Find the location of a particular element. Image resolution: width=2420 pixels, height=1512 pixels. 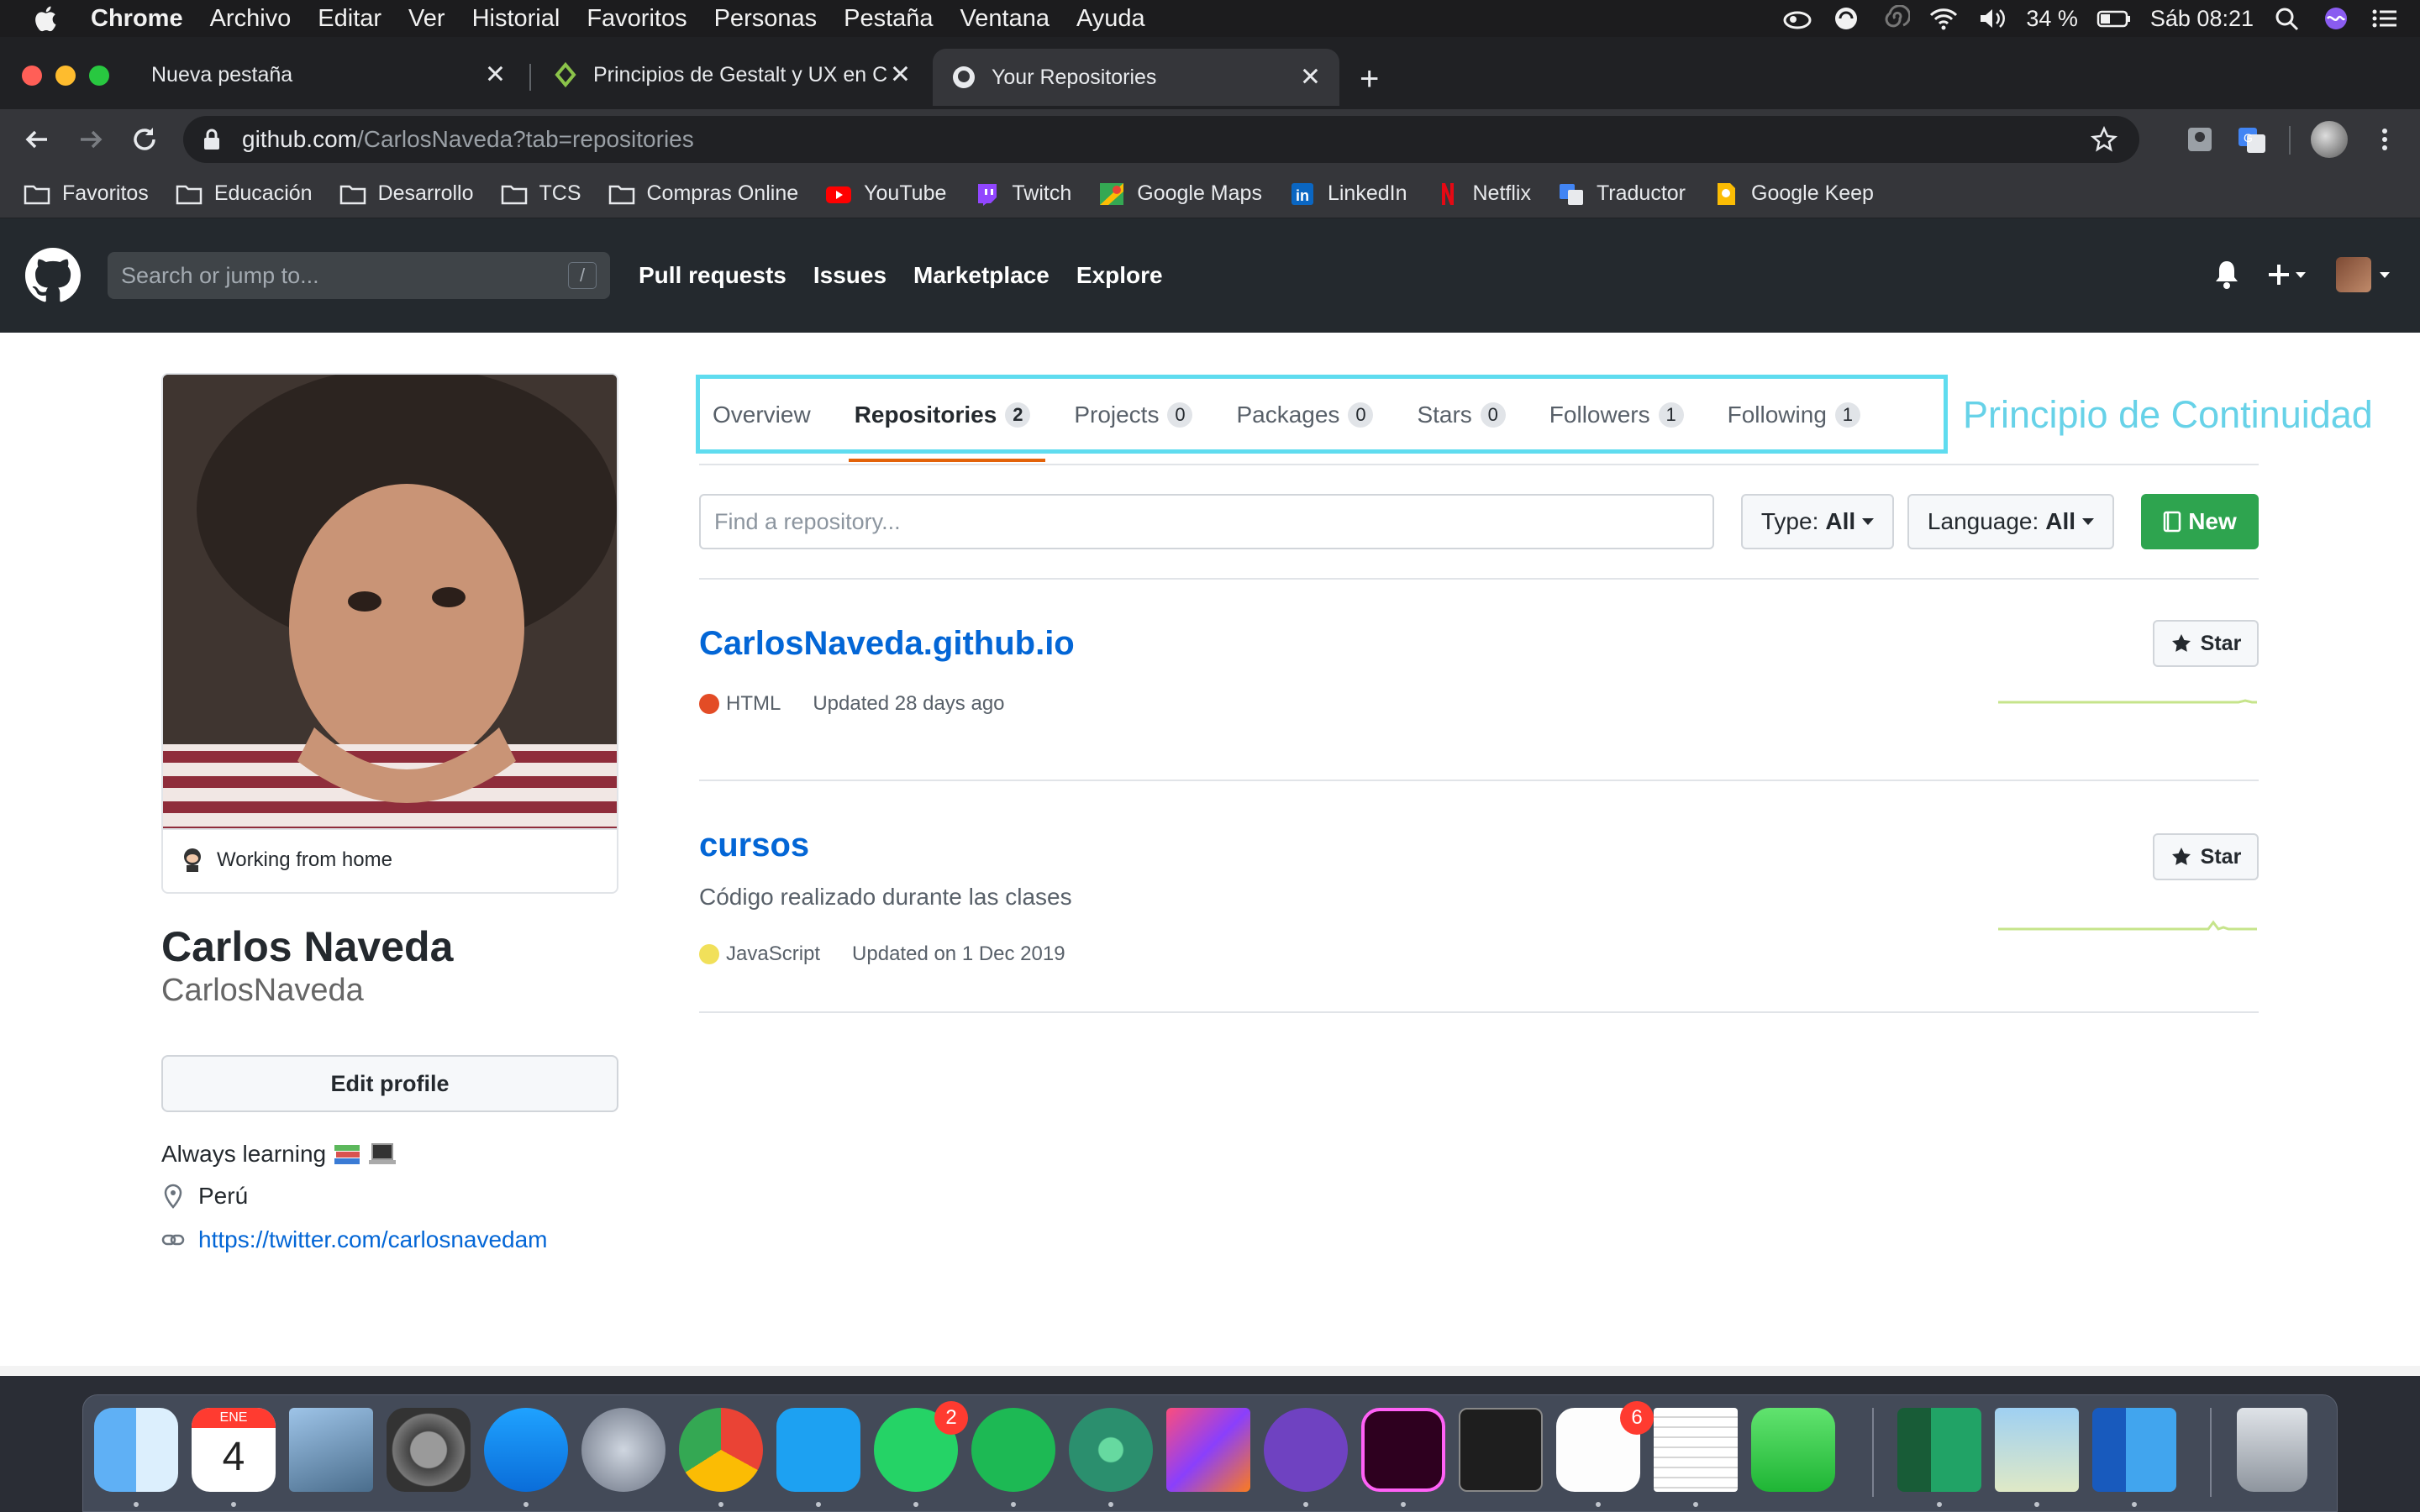

menu-ver: Ver is located at coordinates (427, 19).